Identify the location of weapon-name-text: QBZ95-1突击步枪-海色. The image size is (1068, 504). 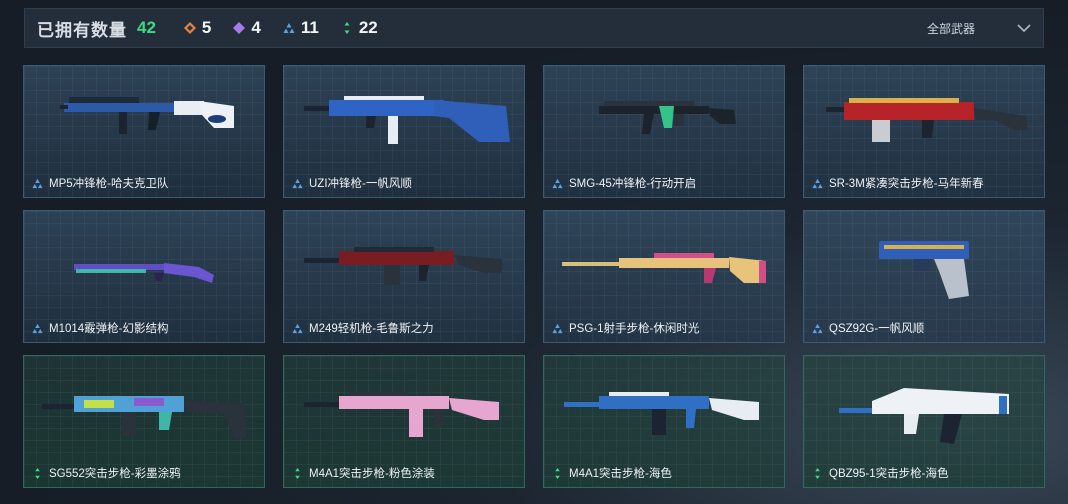
(889, 474).